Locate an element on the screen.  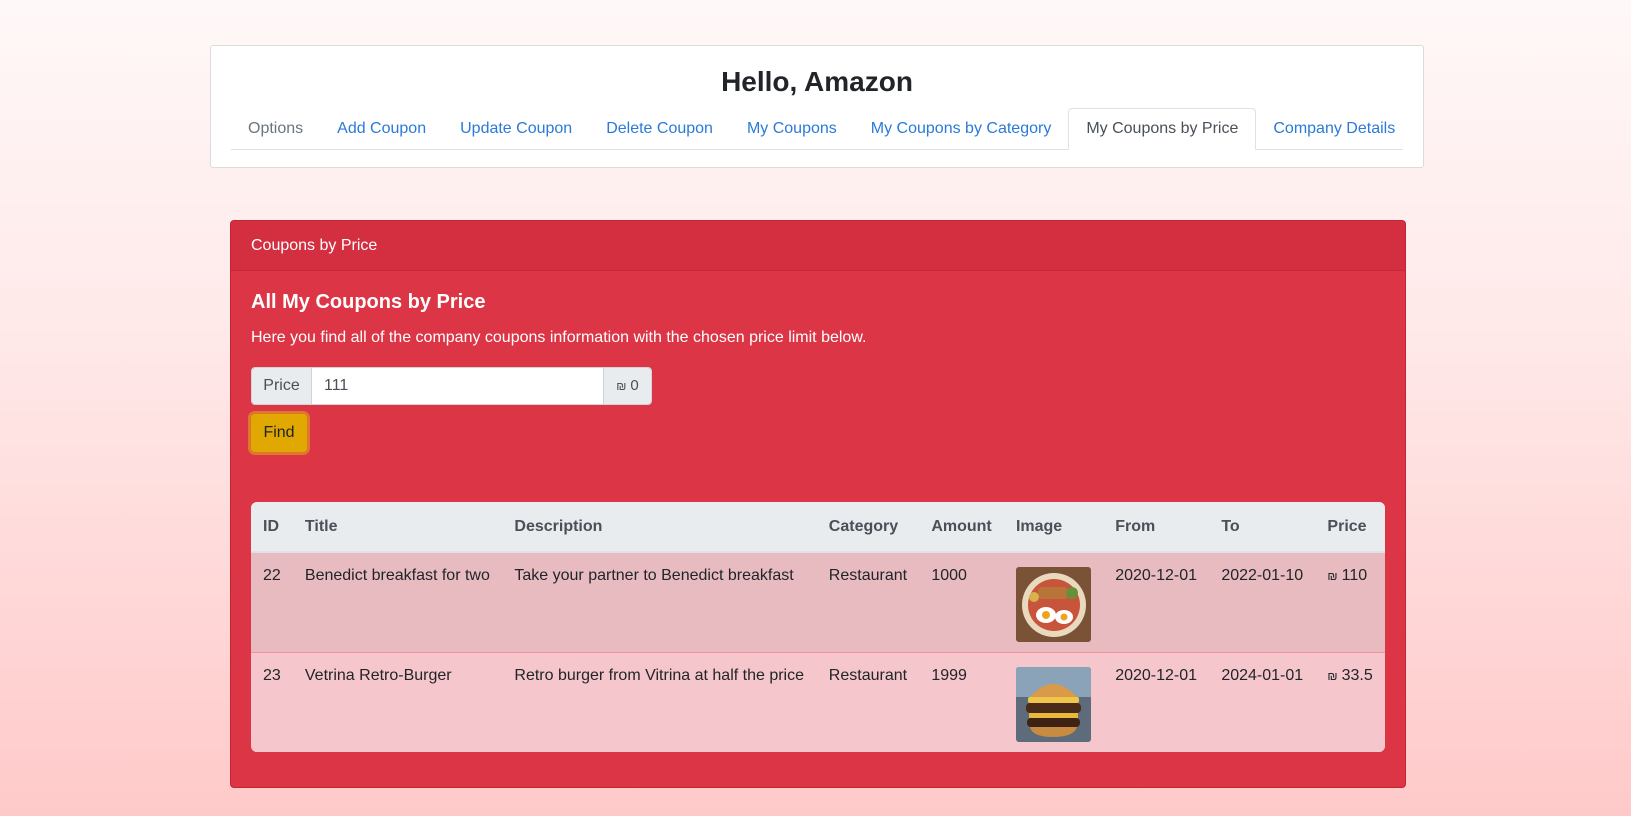
page-title: Hello, Amazon is located at coordinates (817, 81).